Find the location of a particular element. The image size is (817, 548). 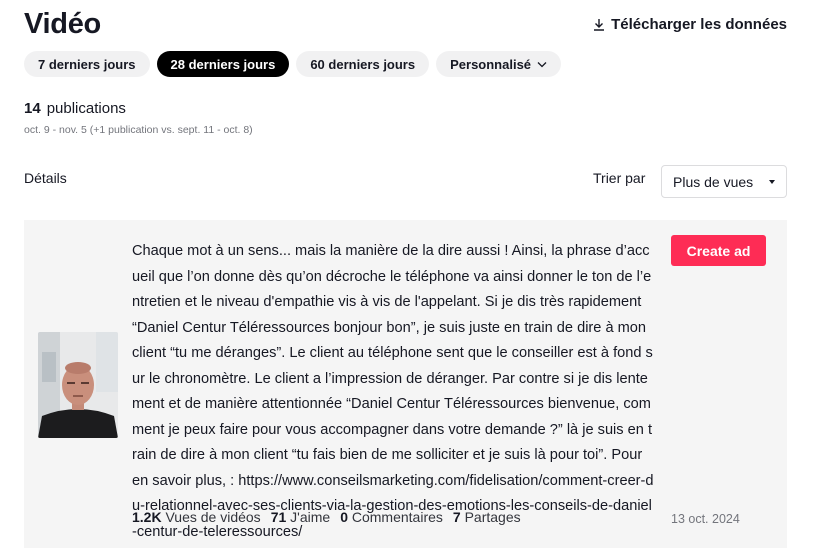

tab-7-days: 7 derniers jours is located at coordinates (87, 64).